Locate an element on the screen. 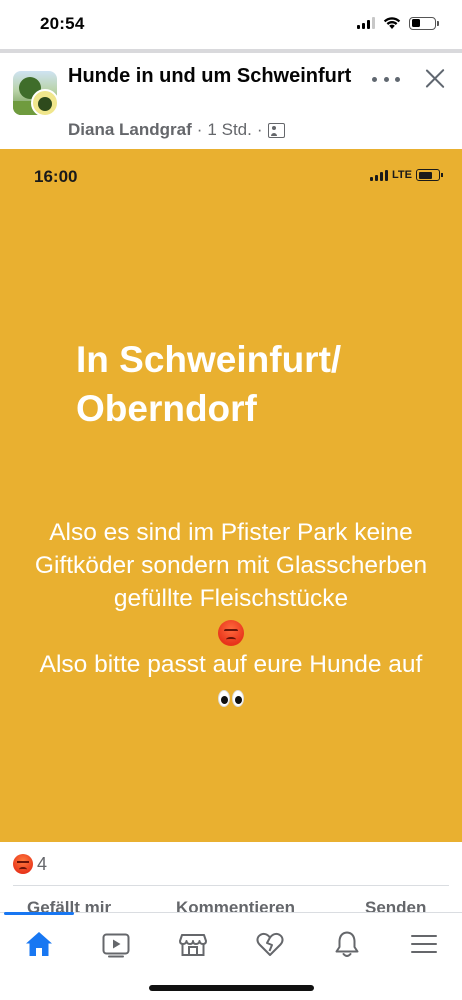 This screenshot has height=1000, width=462. eyes-emoji-icon is located at coordinates (231, 699).